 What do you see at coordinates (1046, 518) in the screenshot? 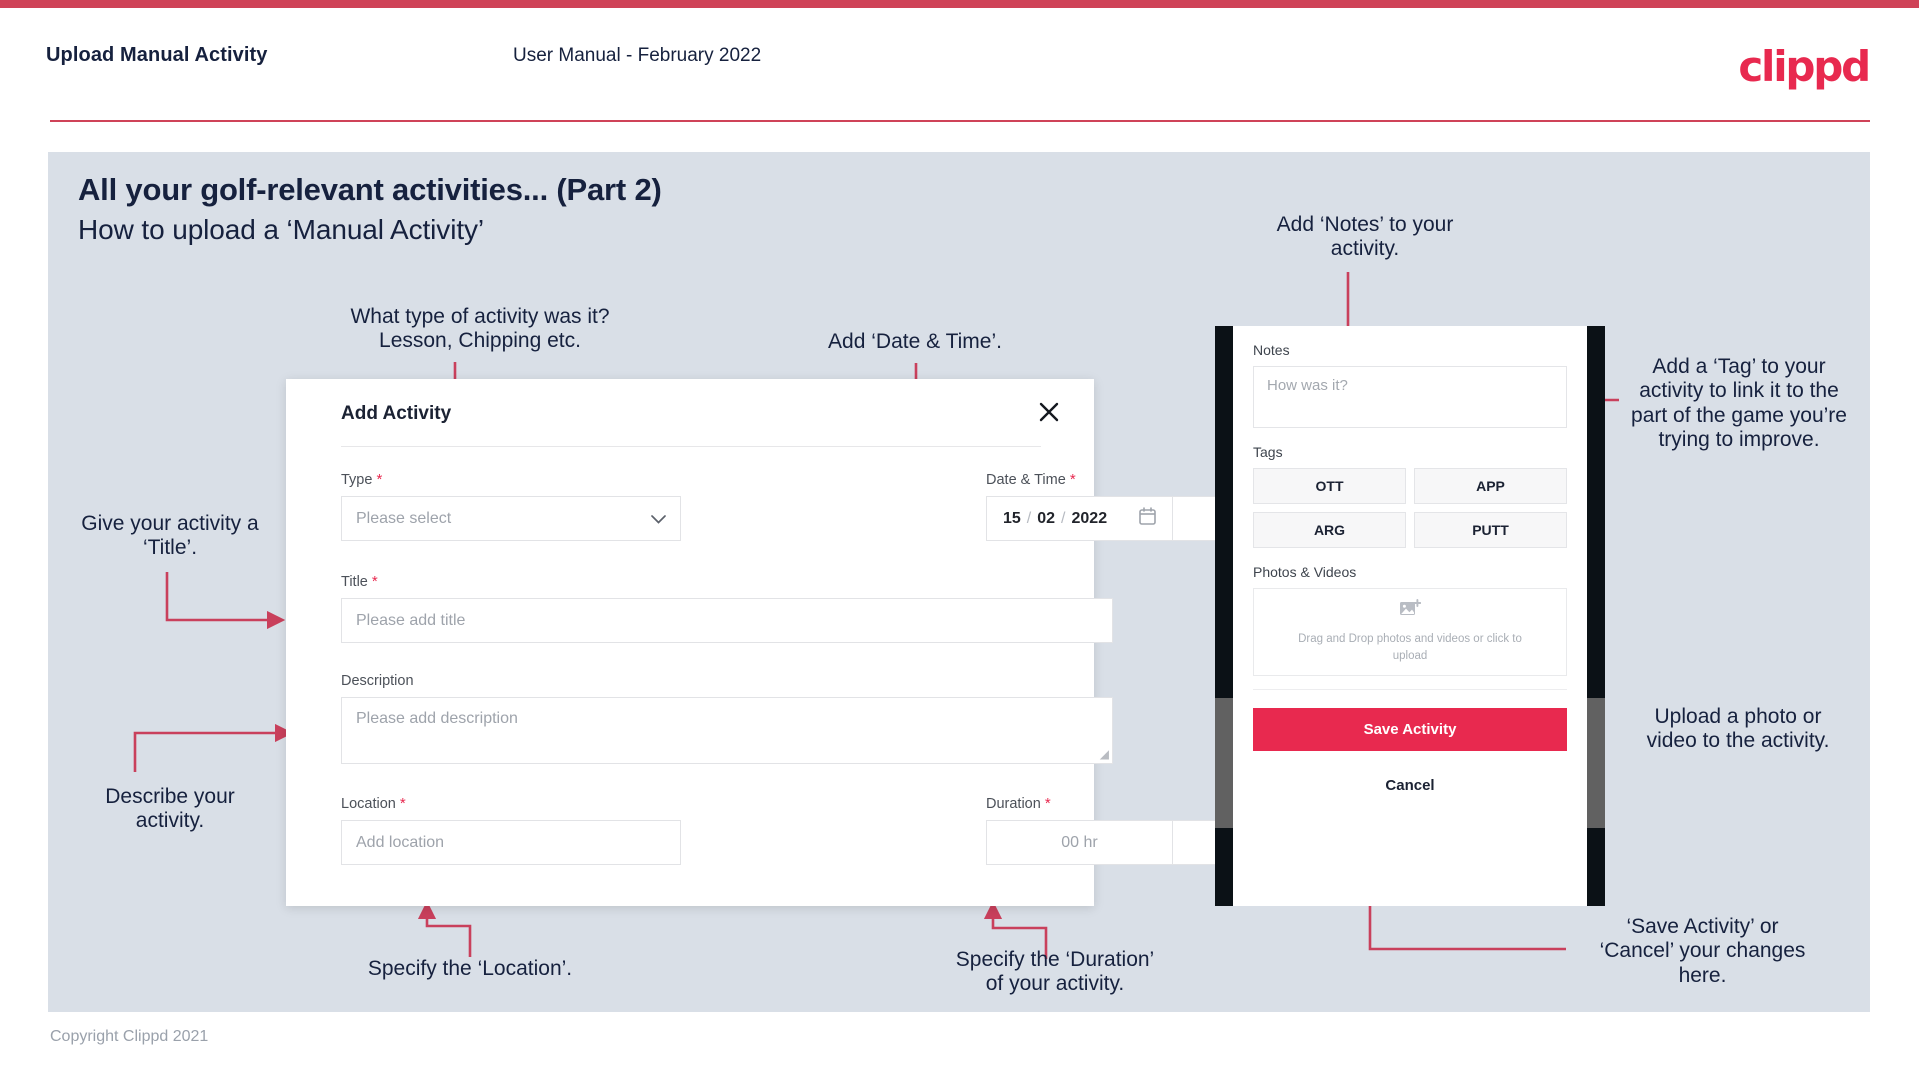
I see `date-month: 02` at bounding box center [1046, 518].